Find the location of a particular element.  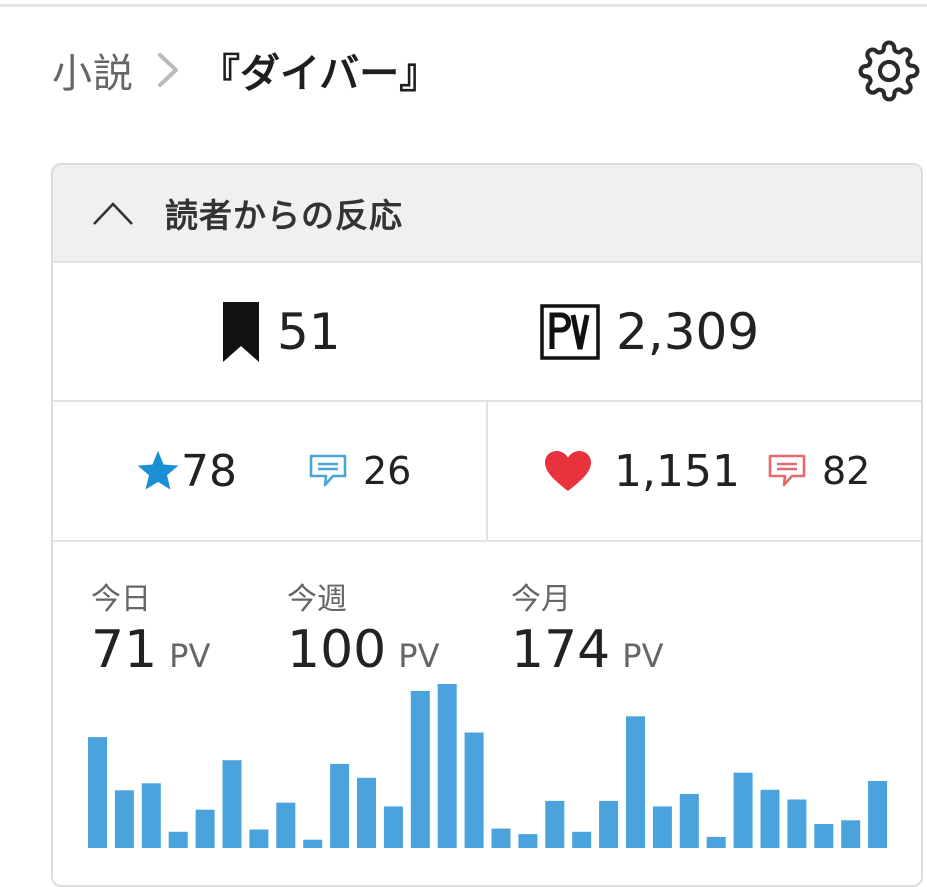

pv-month: 今月 174 PV is located at coordinates (587, 627).